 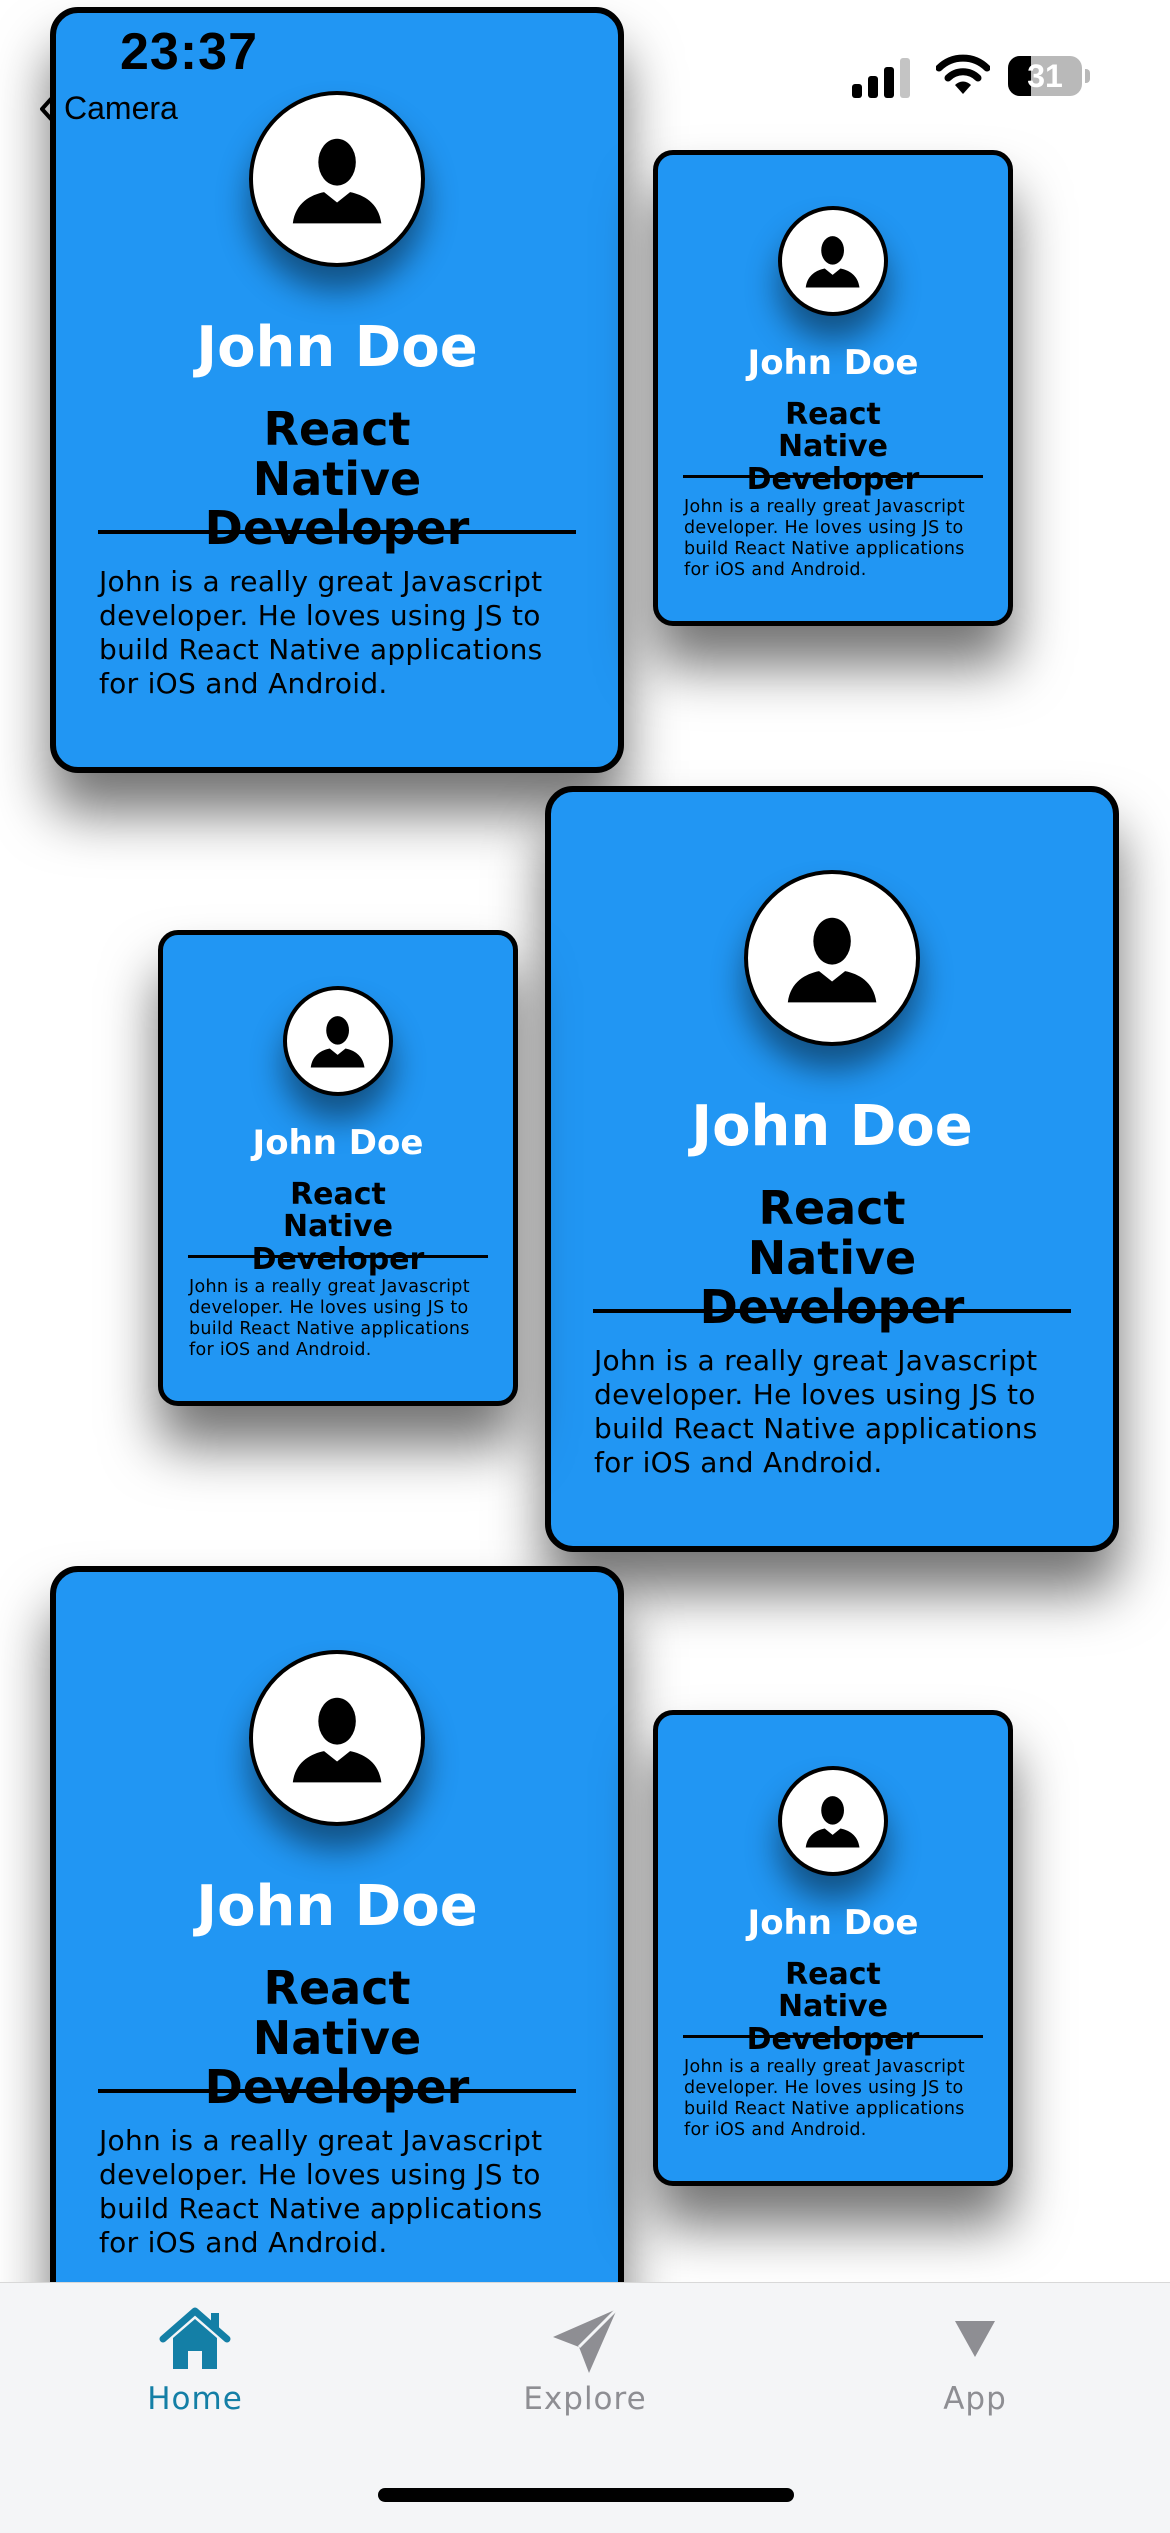 I want to click on tab-home: Home, so click(x=195, y=2368).